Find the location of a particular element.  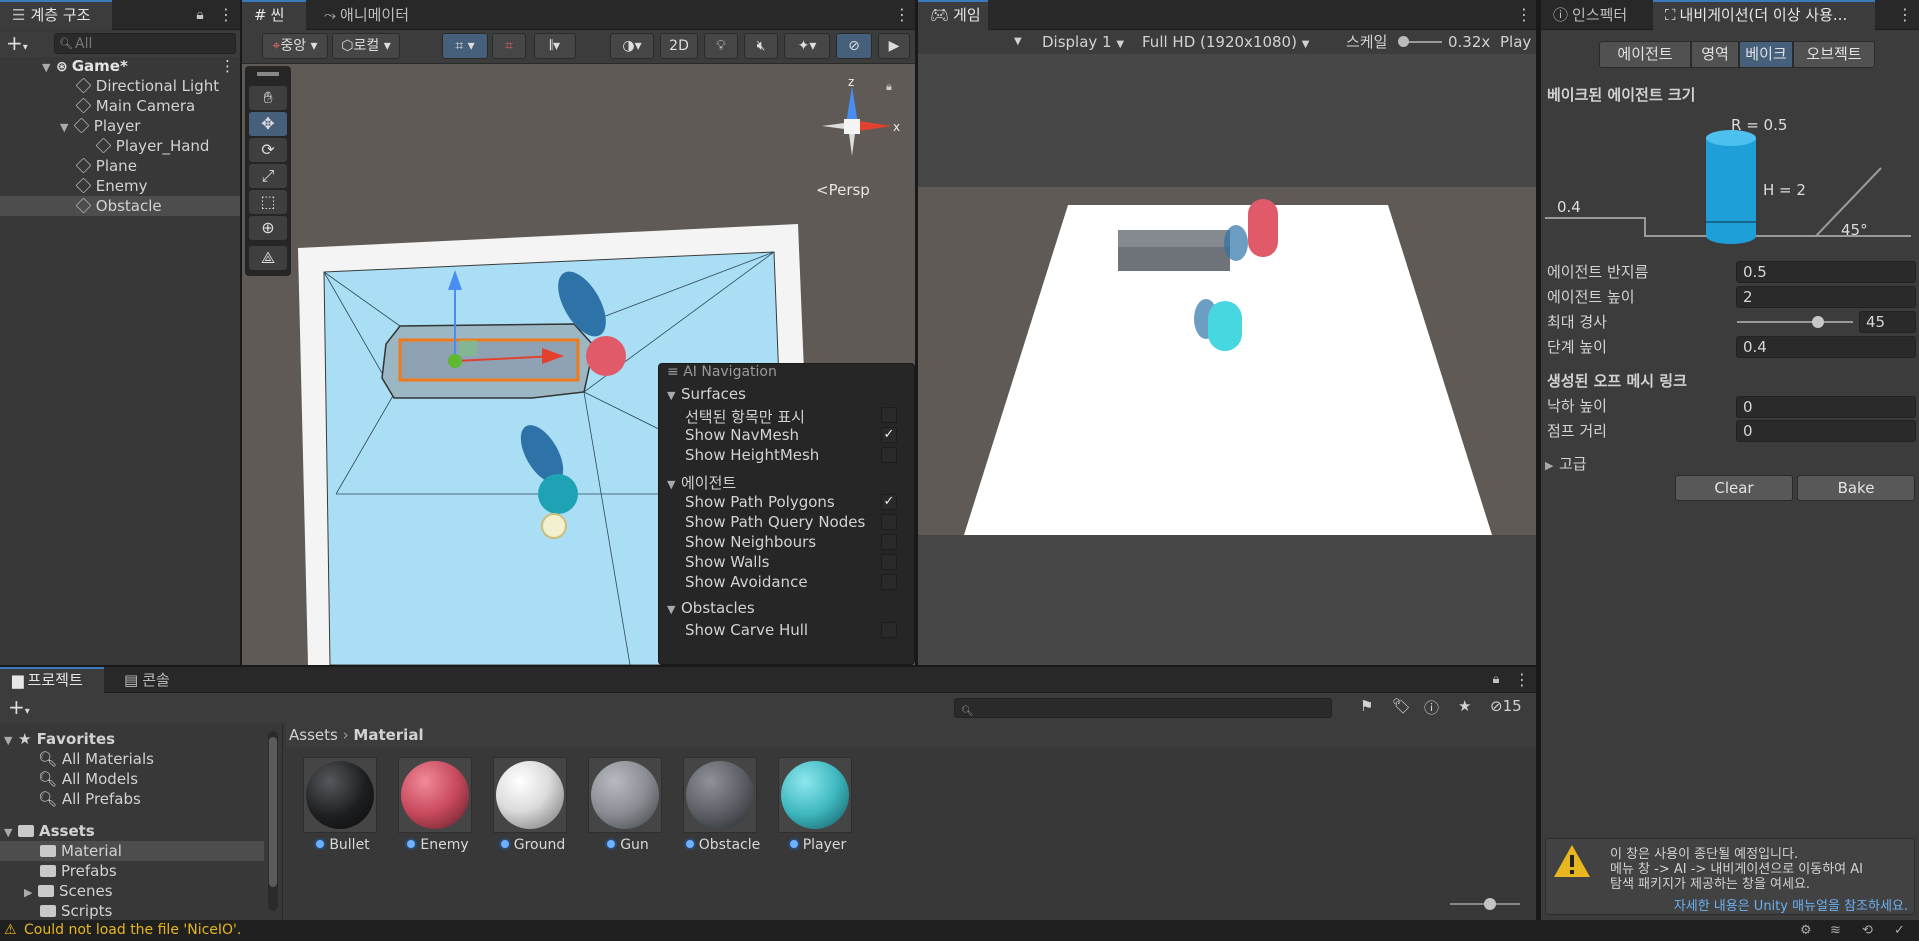

material-item: Obstacle is located at coordinates (722, 805).